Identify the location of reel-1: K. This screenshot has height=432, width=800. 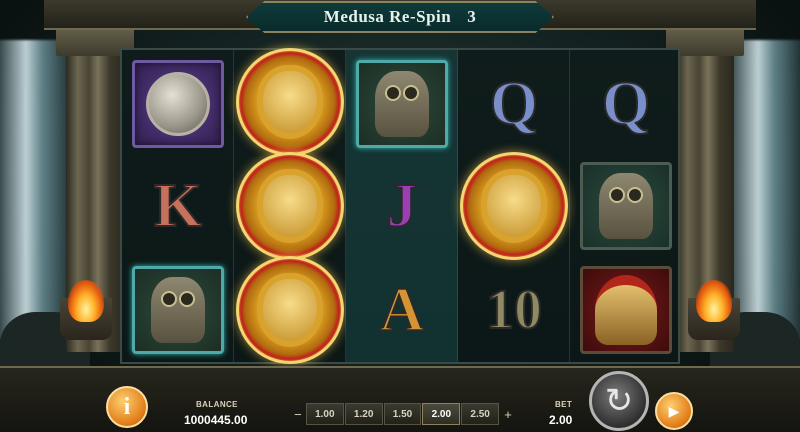
(178, 206).